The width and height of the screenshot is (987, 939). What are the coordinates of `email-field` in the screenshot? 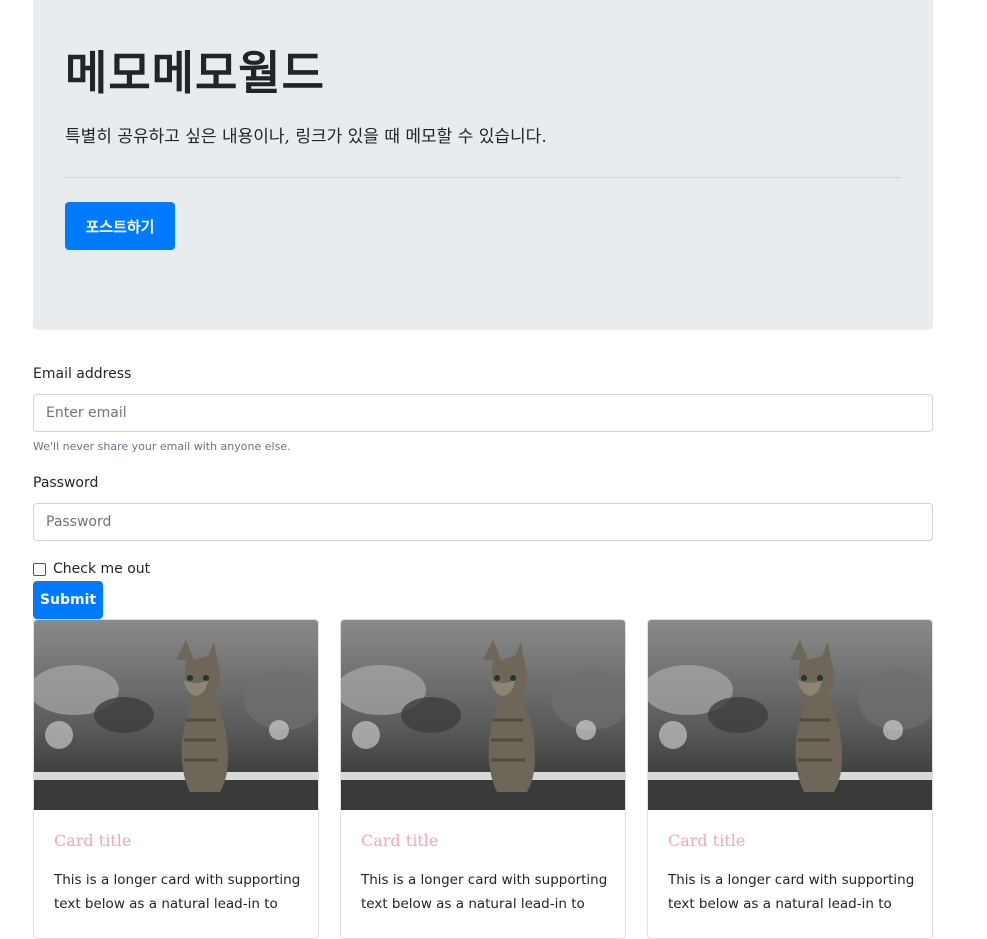 It's located at (483, 413).